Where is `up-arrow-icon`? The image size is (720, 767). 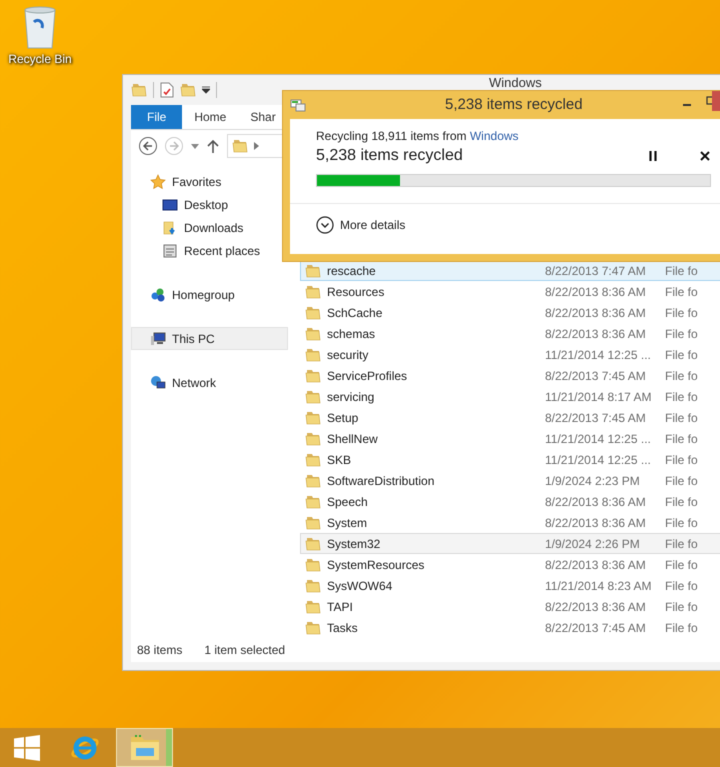
up-arrow-icon is located at coordinates (213, 146).